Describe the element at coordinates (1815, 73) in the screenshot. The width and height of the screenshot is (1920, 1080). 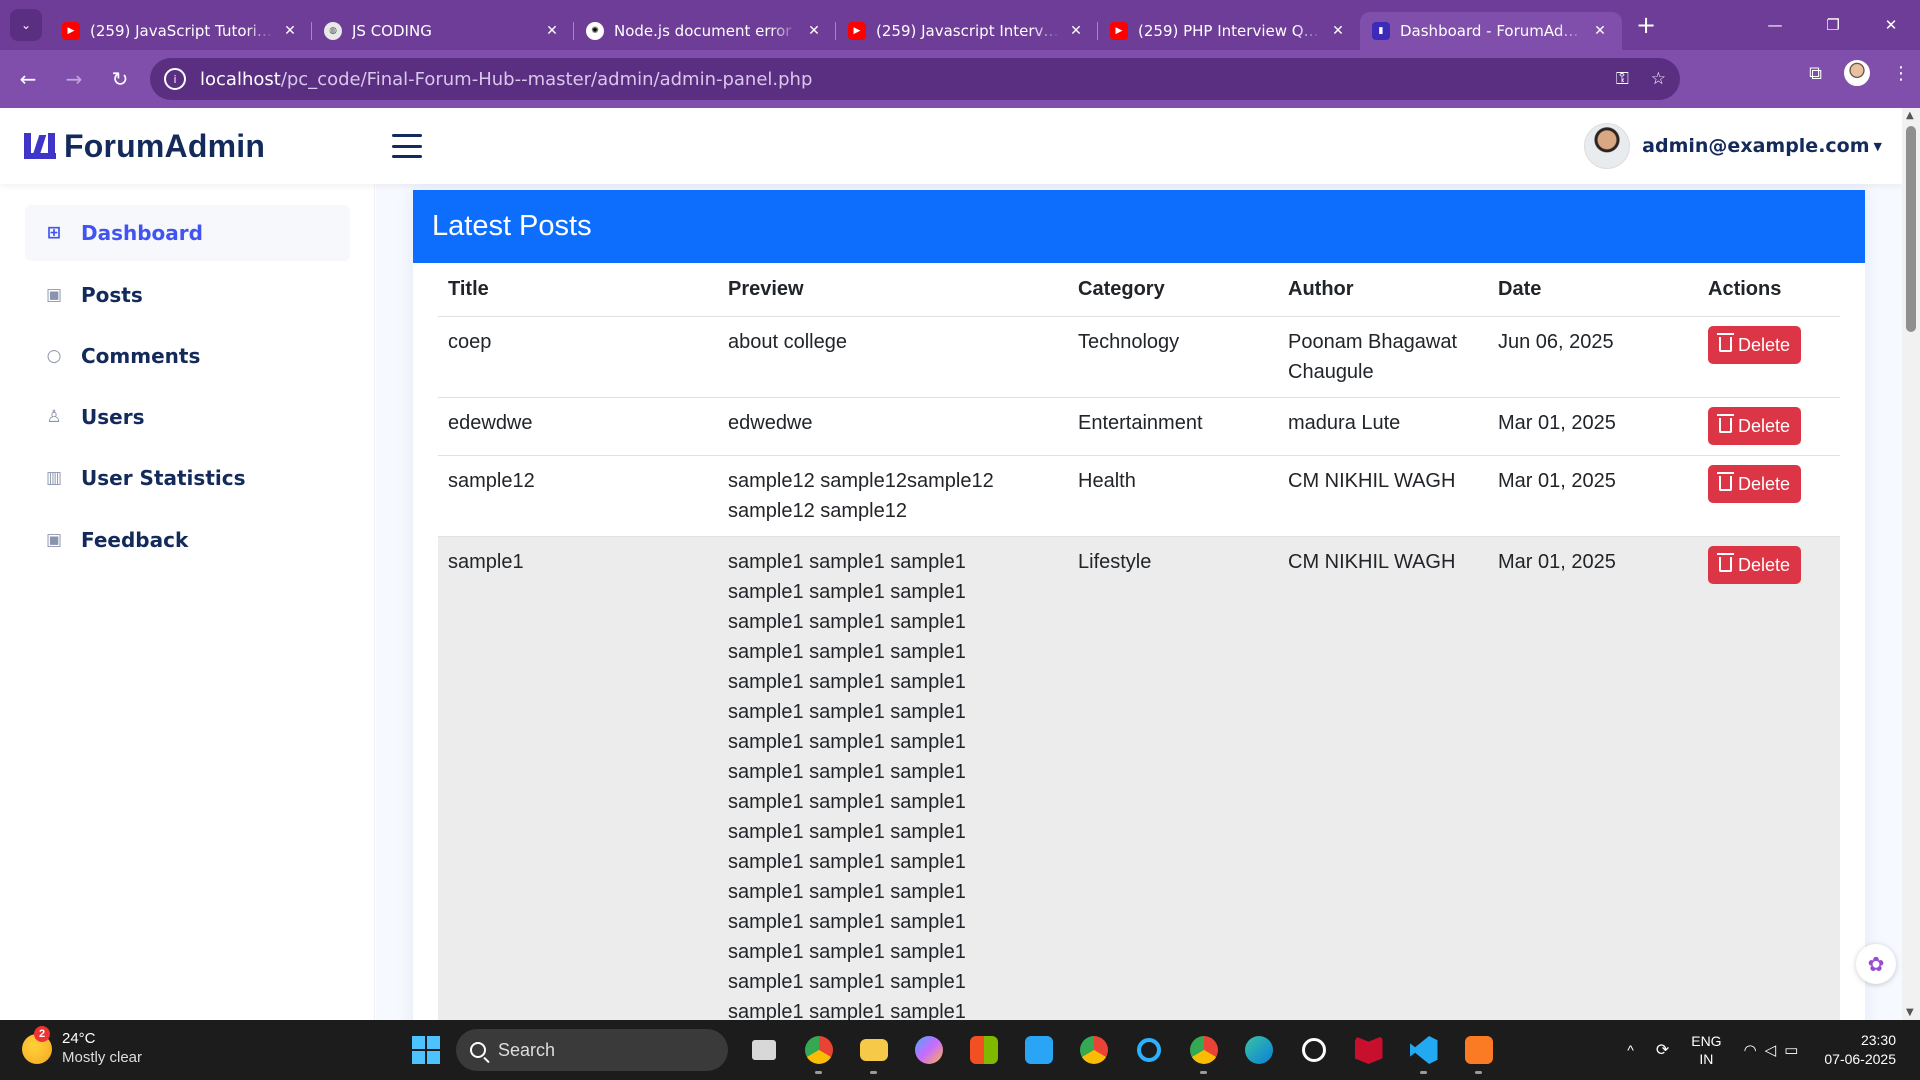
I see `extensions-icon: ⧉` at that location.